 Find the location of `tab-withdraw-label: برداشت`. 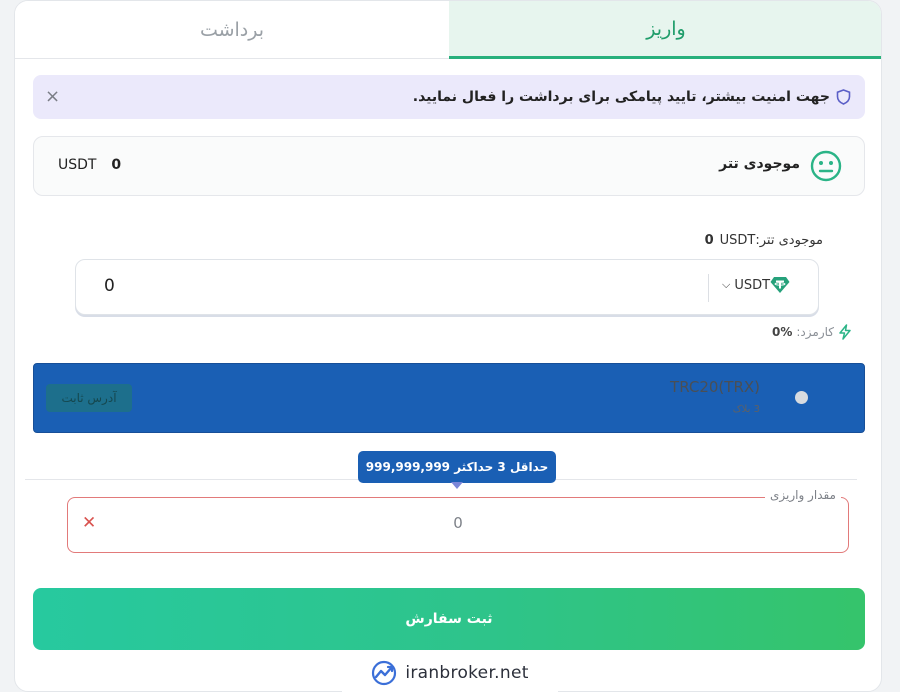

tab-withdraw-label: برداشت is located at coordinates (232, 29).